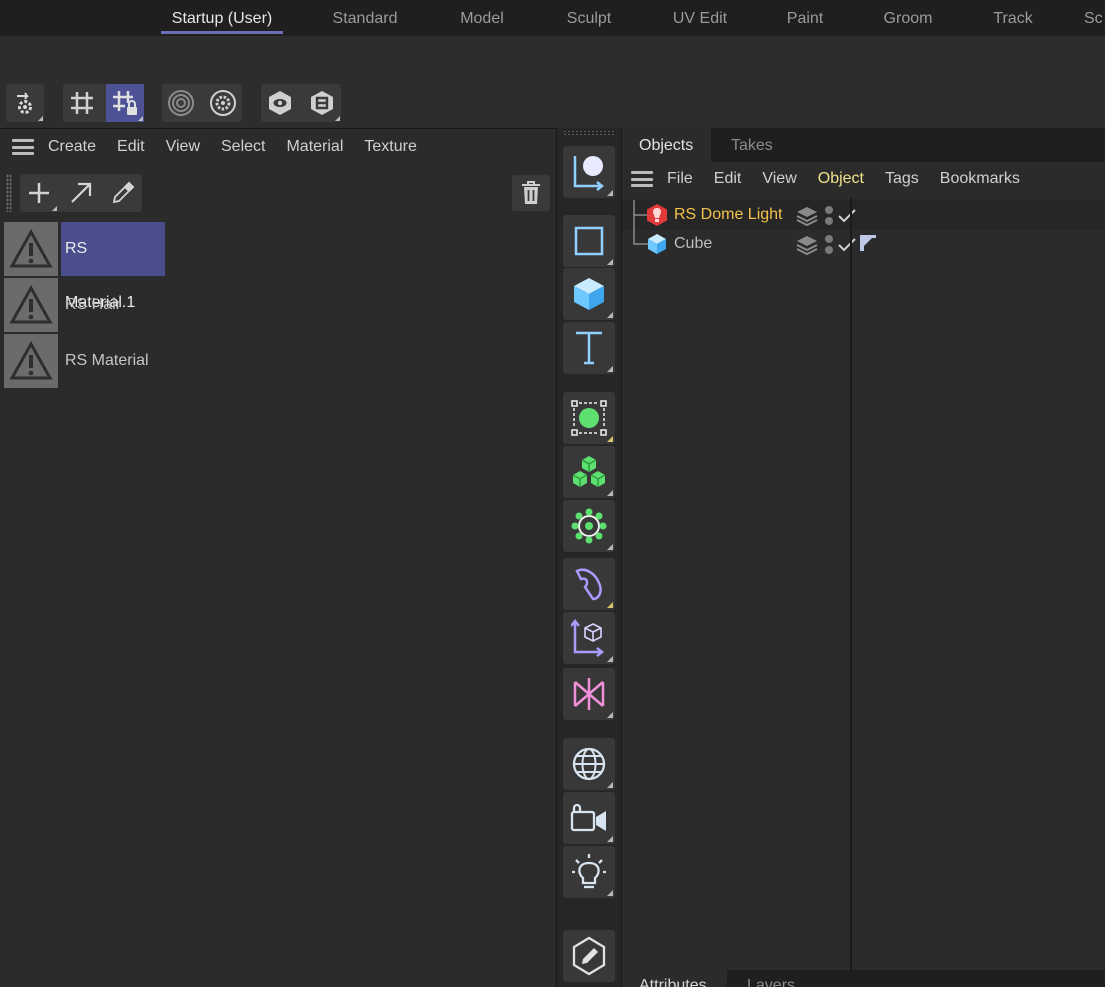 This screenshot has width=1105, height=987. I want to click on eyedropper-button, so click(123, 193).